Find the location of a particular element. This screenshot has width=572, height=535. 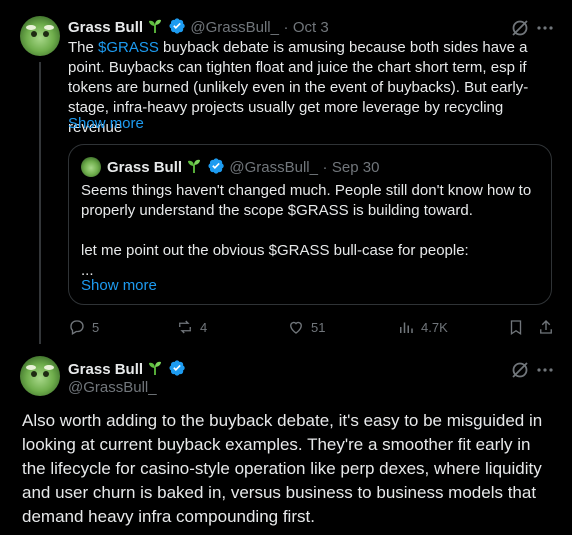

show-more-link: Show more is located at coordinates (106, 123).